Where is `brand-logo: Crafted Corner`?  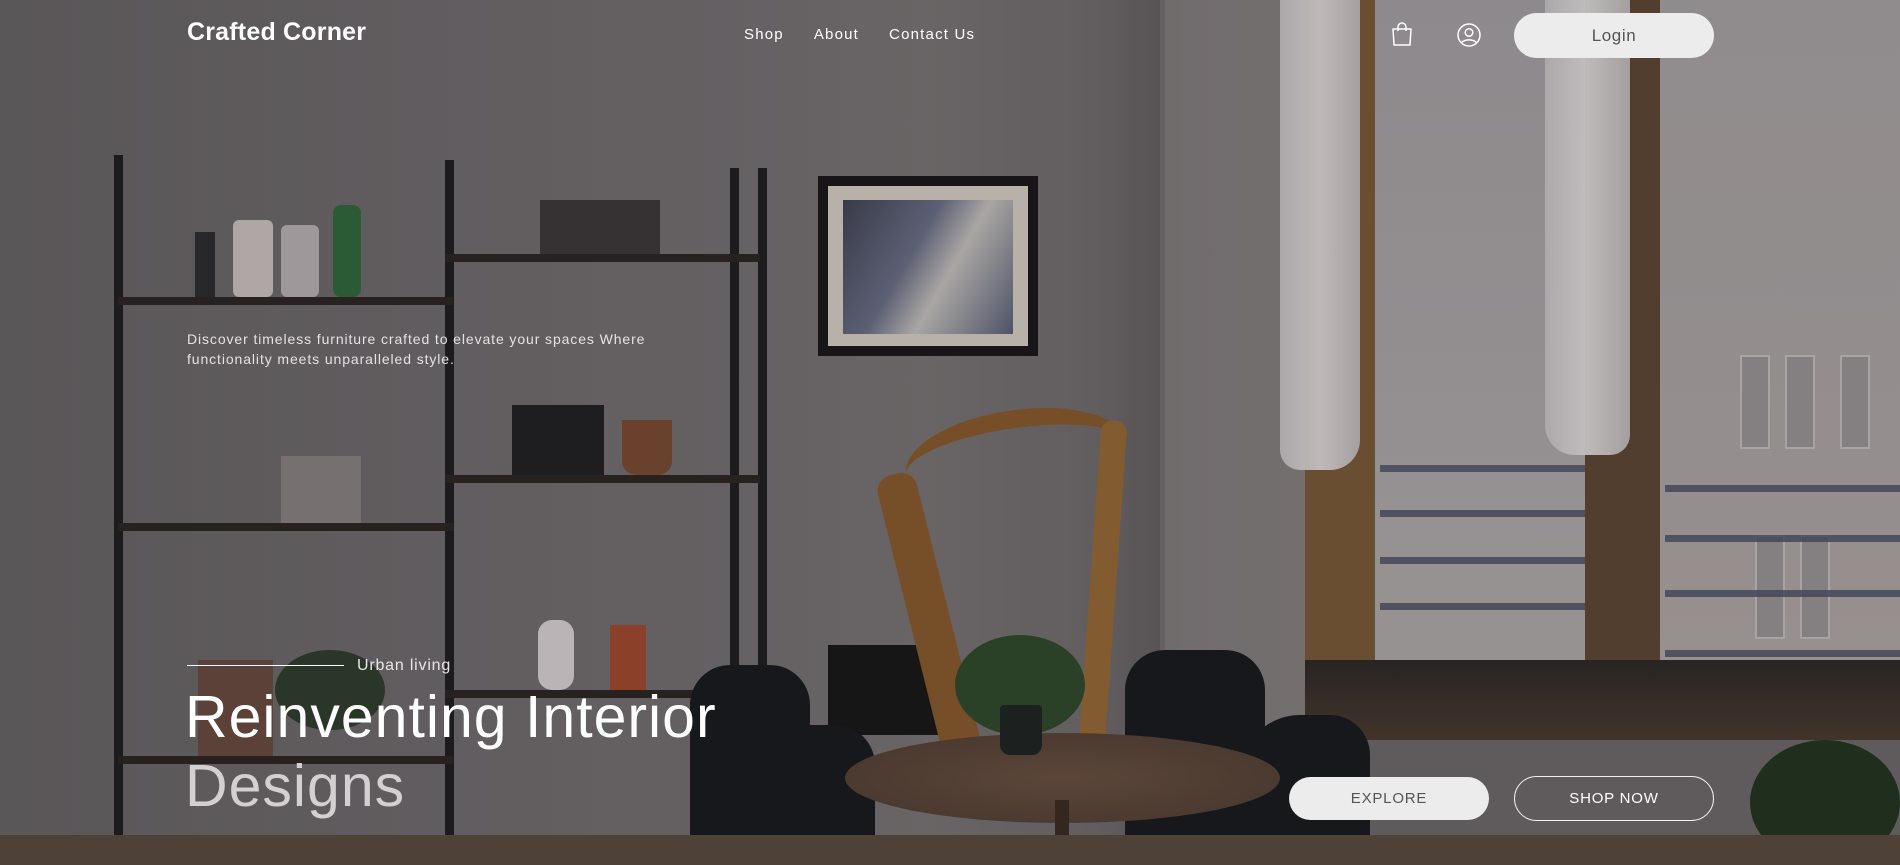
brand-logo: Crafted Corner is located at coordinates (276, 32).